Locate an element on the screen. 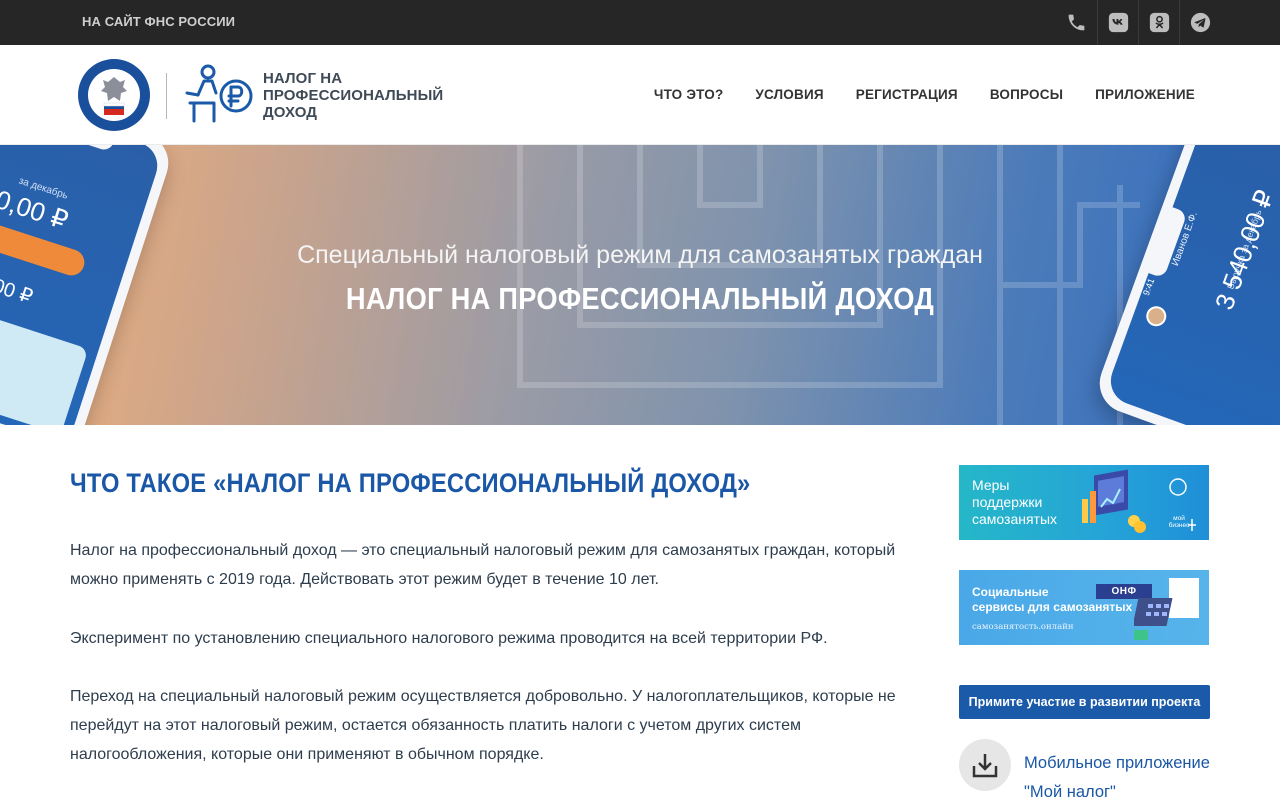 The image size is (1280, 800). odnoklassniki-link is located at coordinates (1158, 22).